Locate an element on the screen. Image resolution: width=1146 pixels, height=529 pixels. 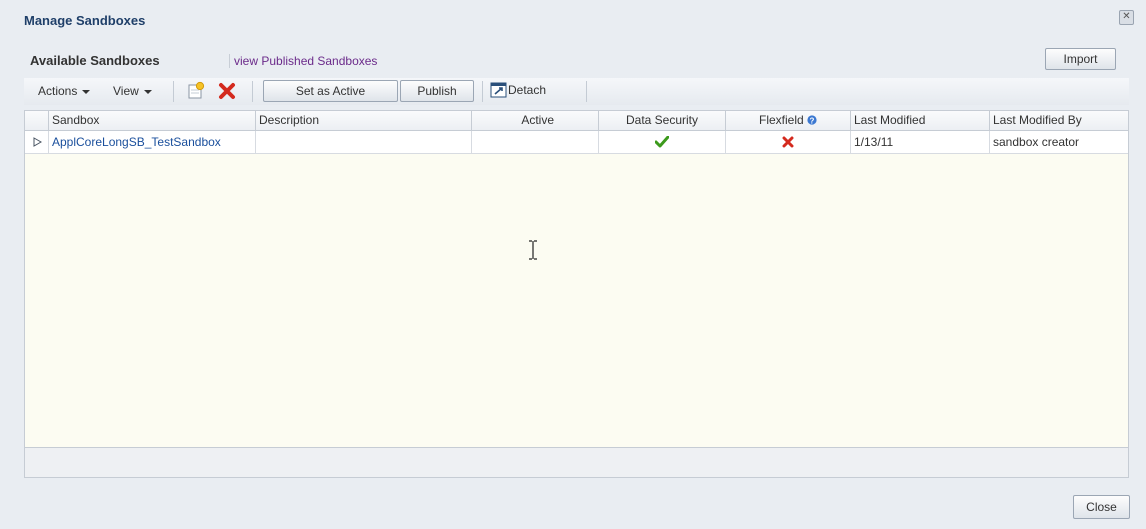
help-icon: ? is located at coordinates (812, 120).